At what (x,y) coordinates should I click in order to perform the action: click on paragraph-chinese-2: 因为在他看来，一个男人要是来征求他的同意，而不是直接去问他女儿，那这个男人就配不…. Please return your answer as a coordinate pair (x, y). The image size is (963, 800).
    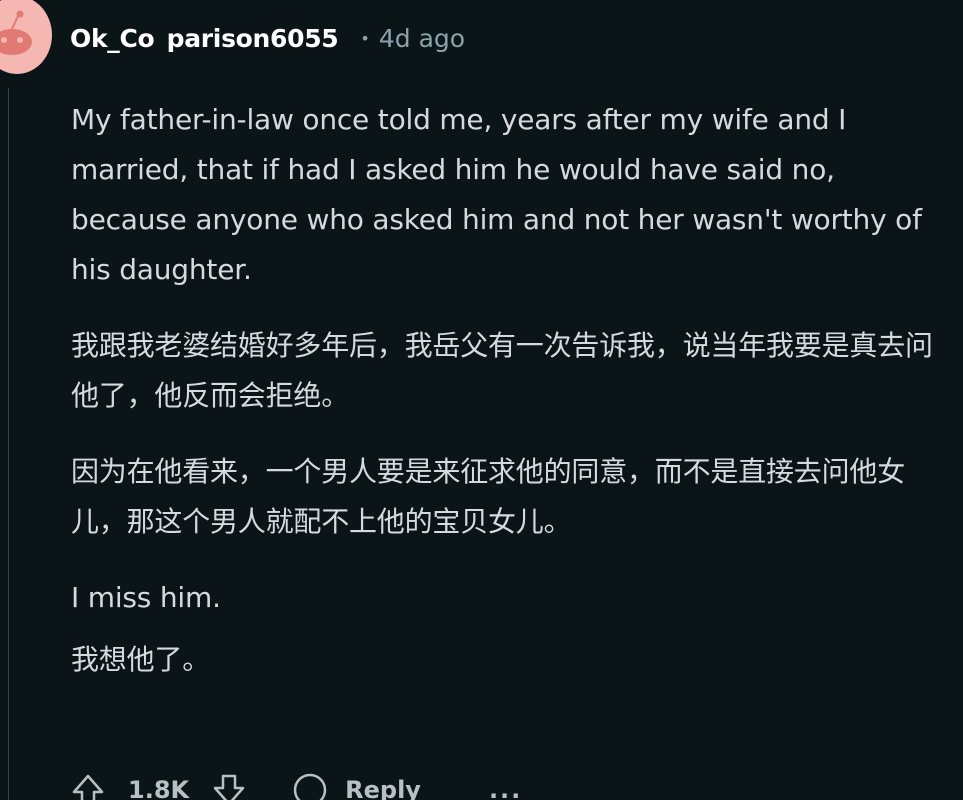
    Looking at the image, I should click on (488, 496).